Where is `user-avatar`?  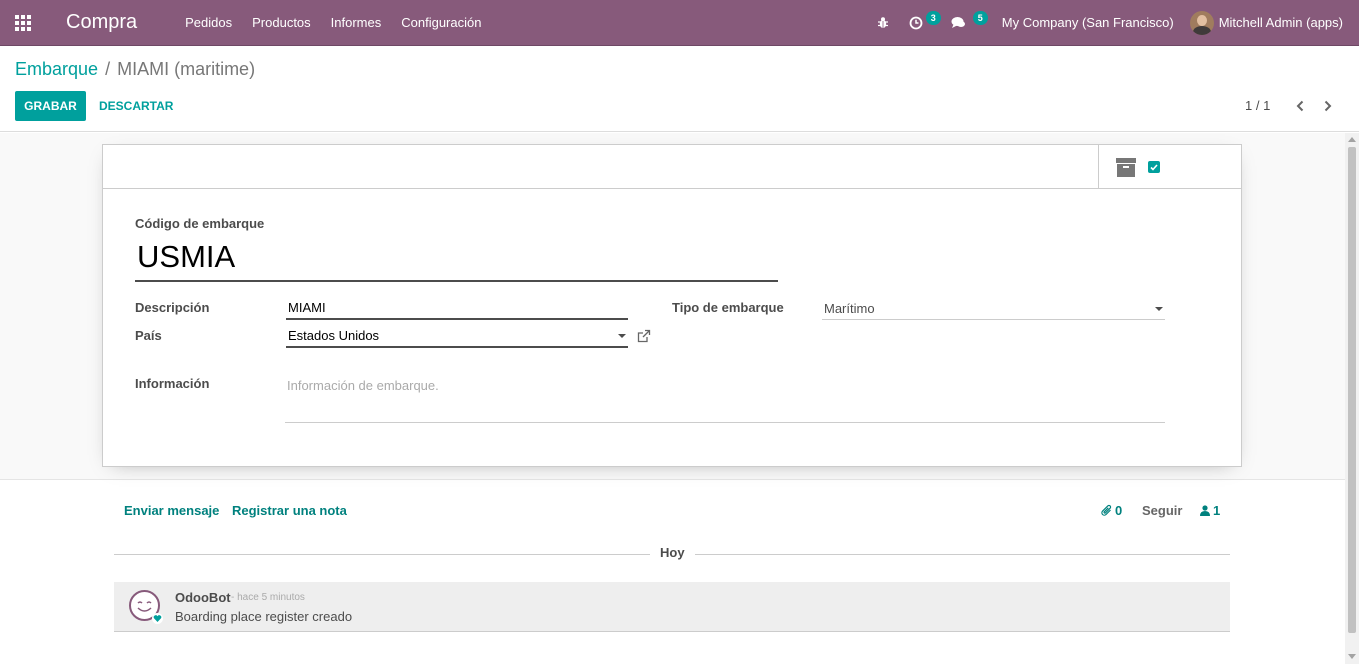 user-avatar is located at coordinates (1201, 22).